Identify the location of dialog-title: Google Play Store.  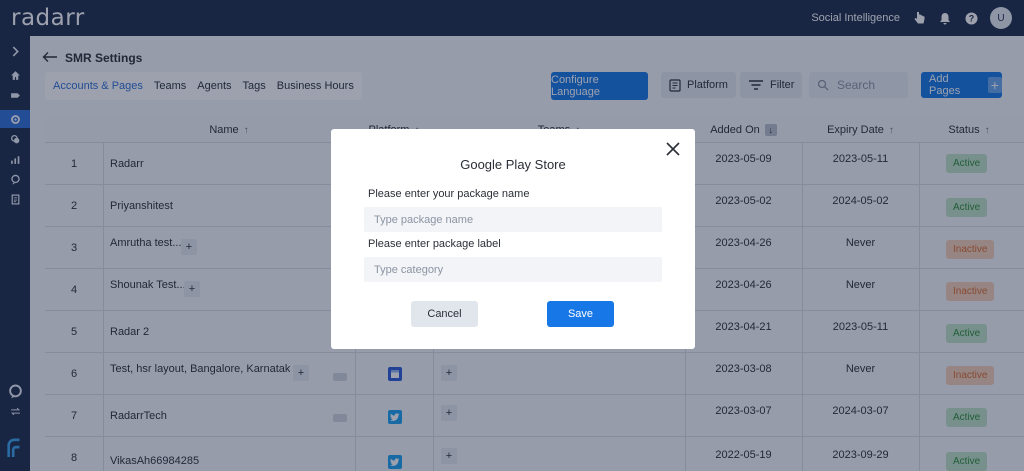
(513, 164).